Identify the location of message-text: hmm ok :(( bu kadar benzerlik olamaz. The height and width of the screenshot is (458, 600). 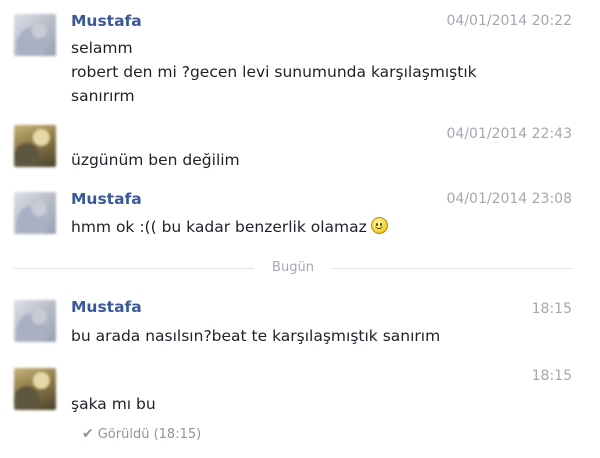
(219, 227).